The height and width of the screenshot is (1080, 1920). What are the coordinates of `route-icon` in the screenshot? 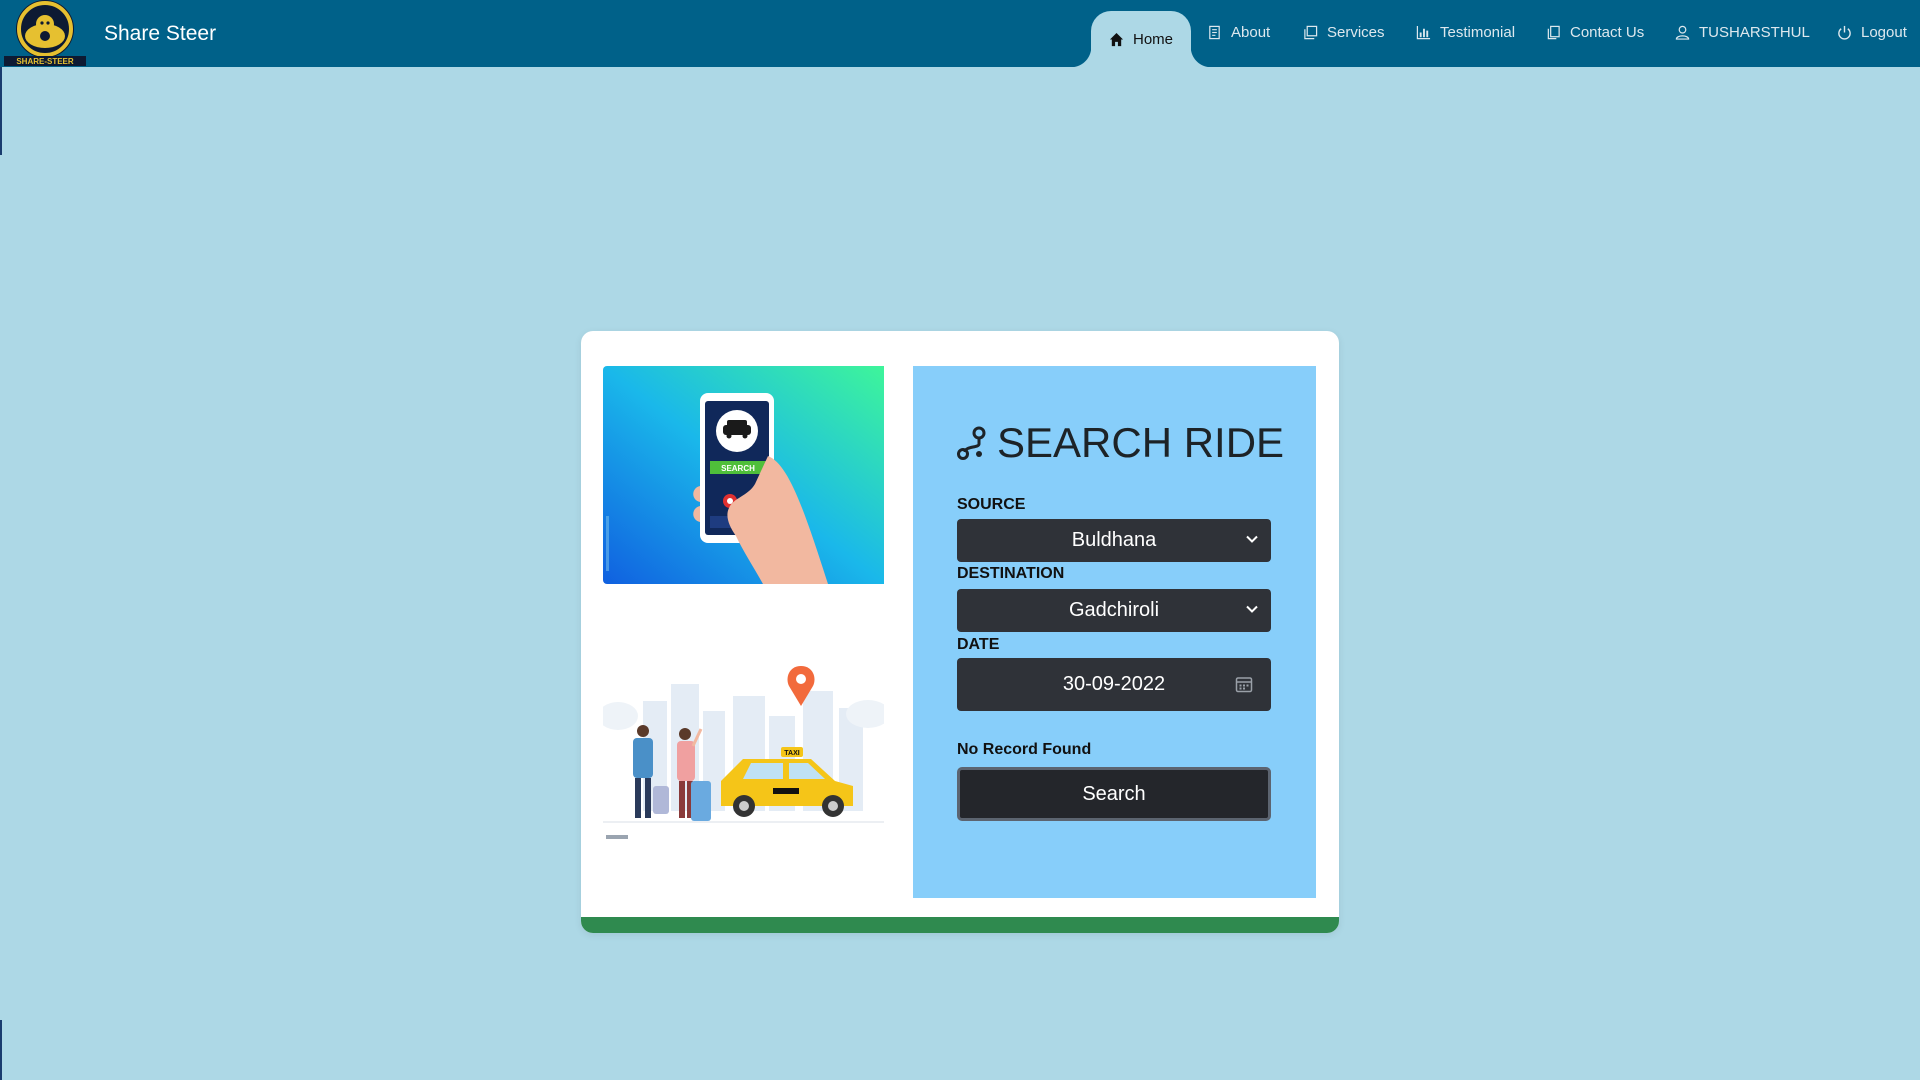 It's located at (971, 443).